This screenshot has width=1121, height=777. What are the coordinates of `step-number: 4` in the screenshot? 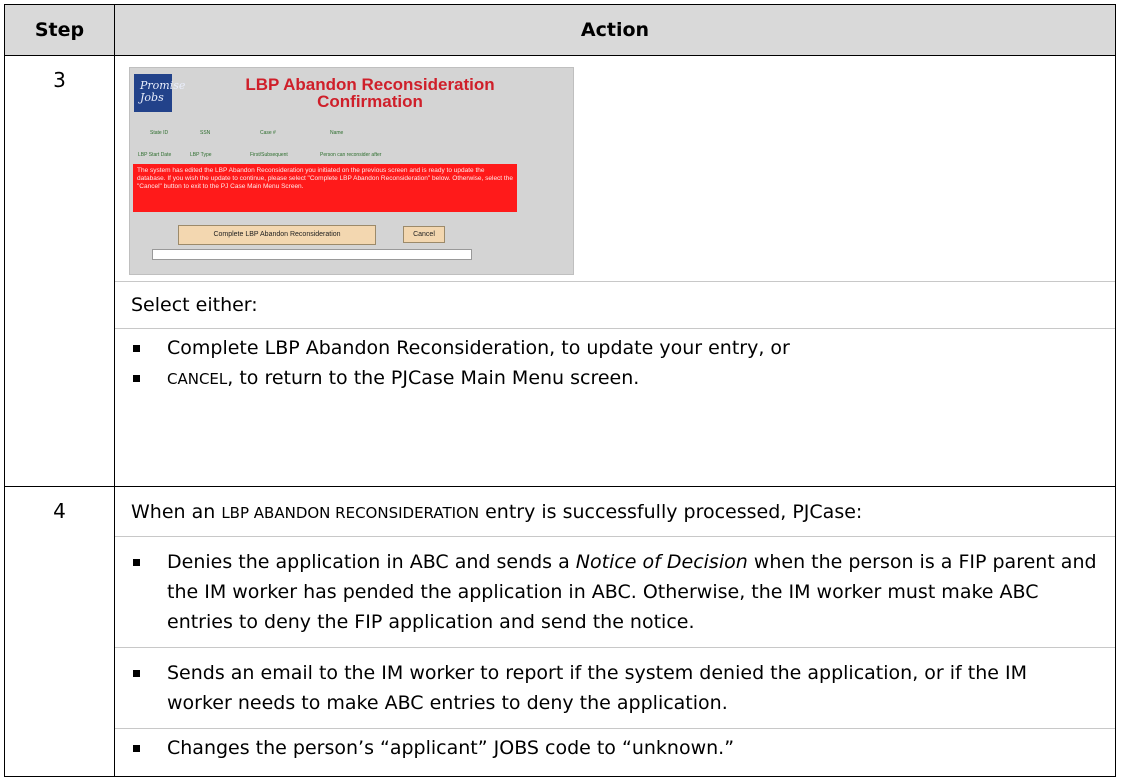 It's located at (59, 511).